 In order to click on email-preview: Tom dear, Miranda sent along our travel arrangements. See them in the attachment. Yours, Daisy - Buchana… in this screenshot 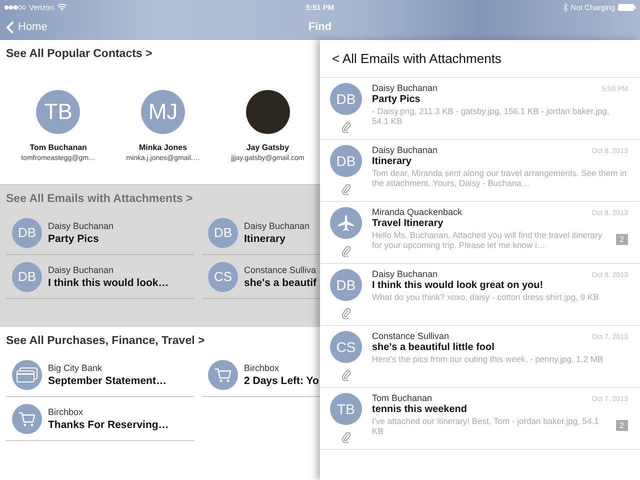, I will do `click(500, 178)`.